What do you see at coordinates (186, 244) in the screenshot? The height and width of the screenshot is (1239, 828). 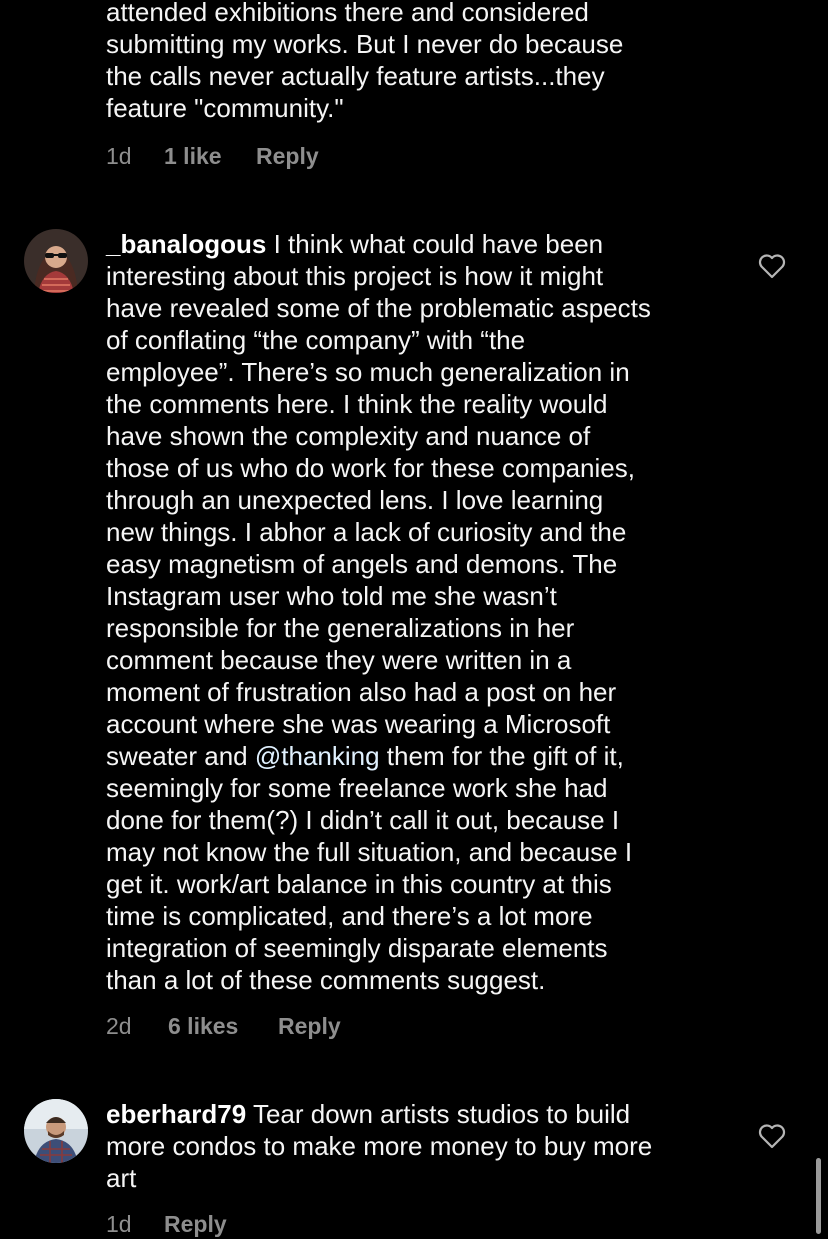 I see `comment-username: _banalogous` at bounding box center [186, 244].